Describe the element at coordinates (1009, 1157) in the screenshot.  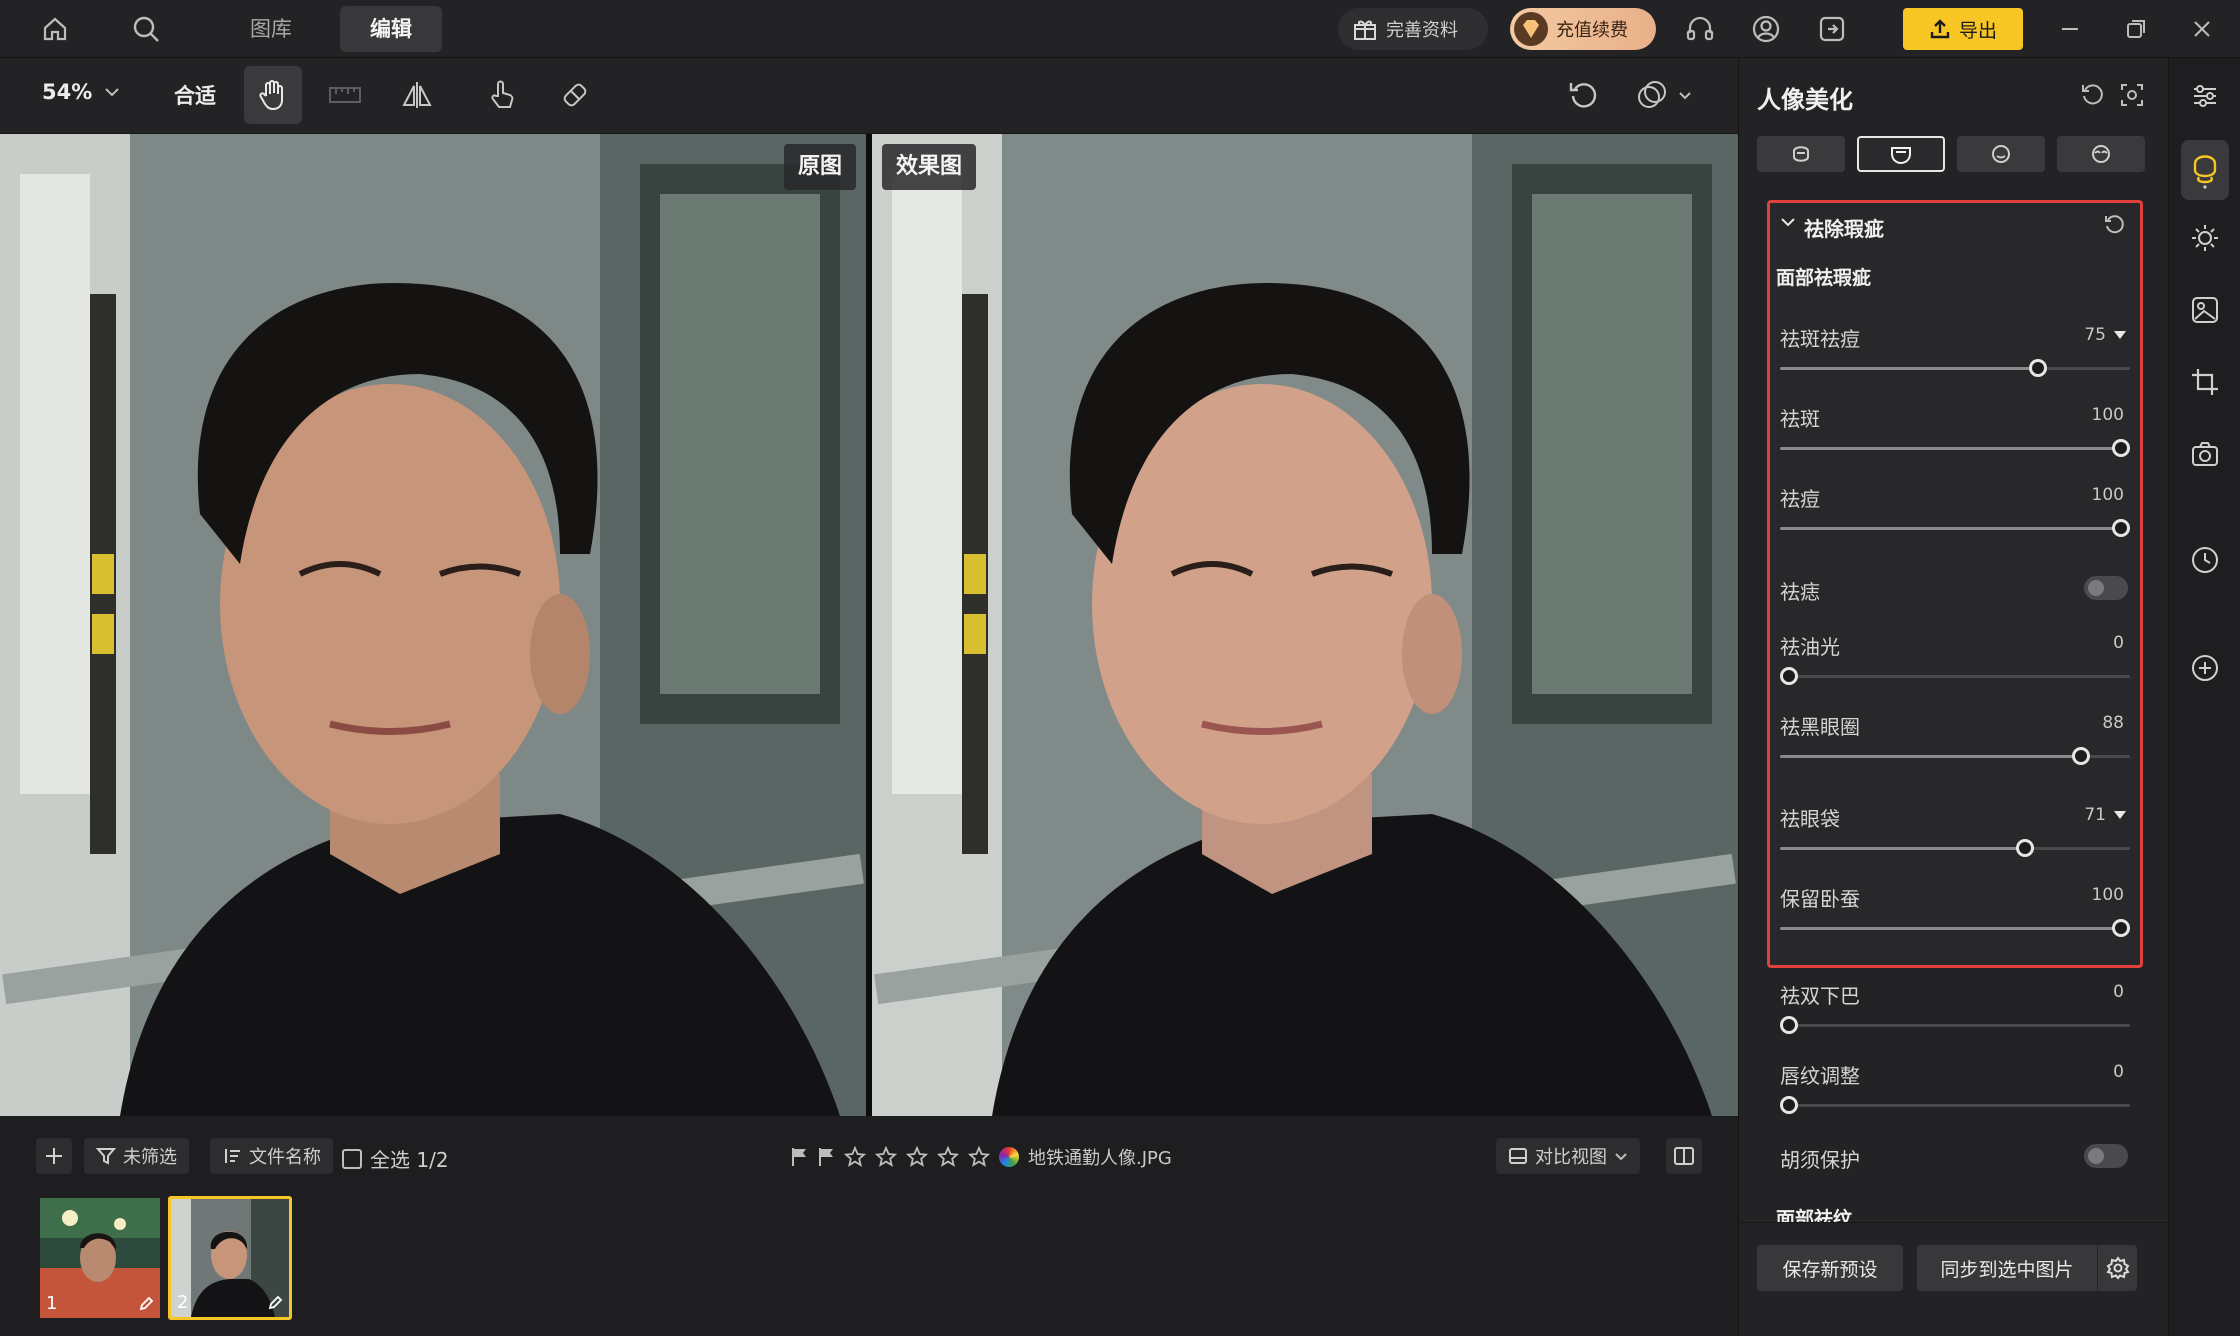
I see `color-label-icon` at that location.